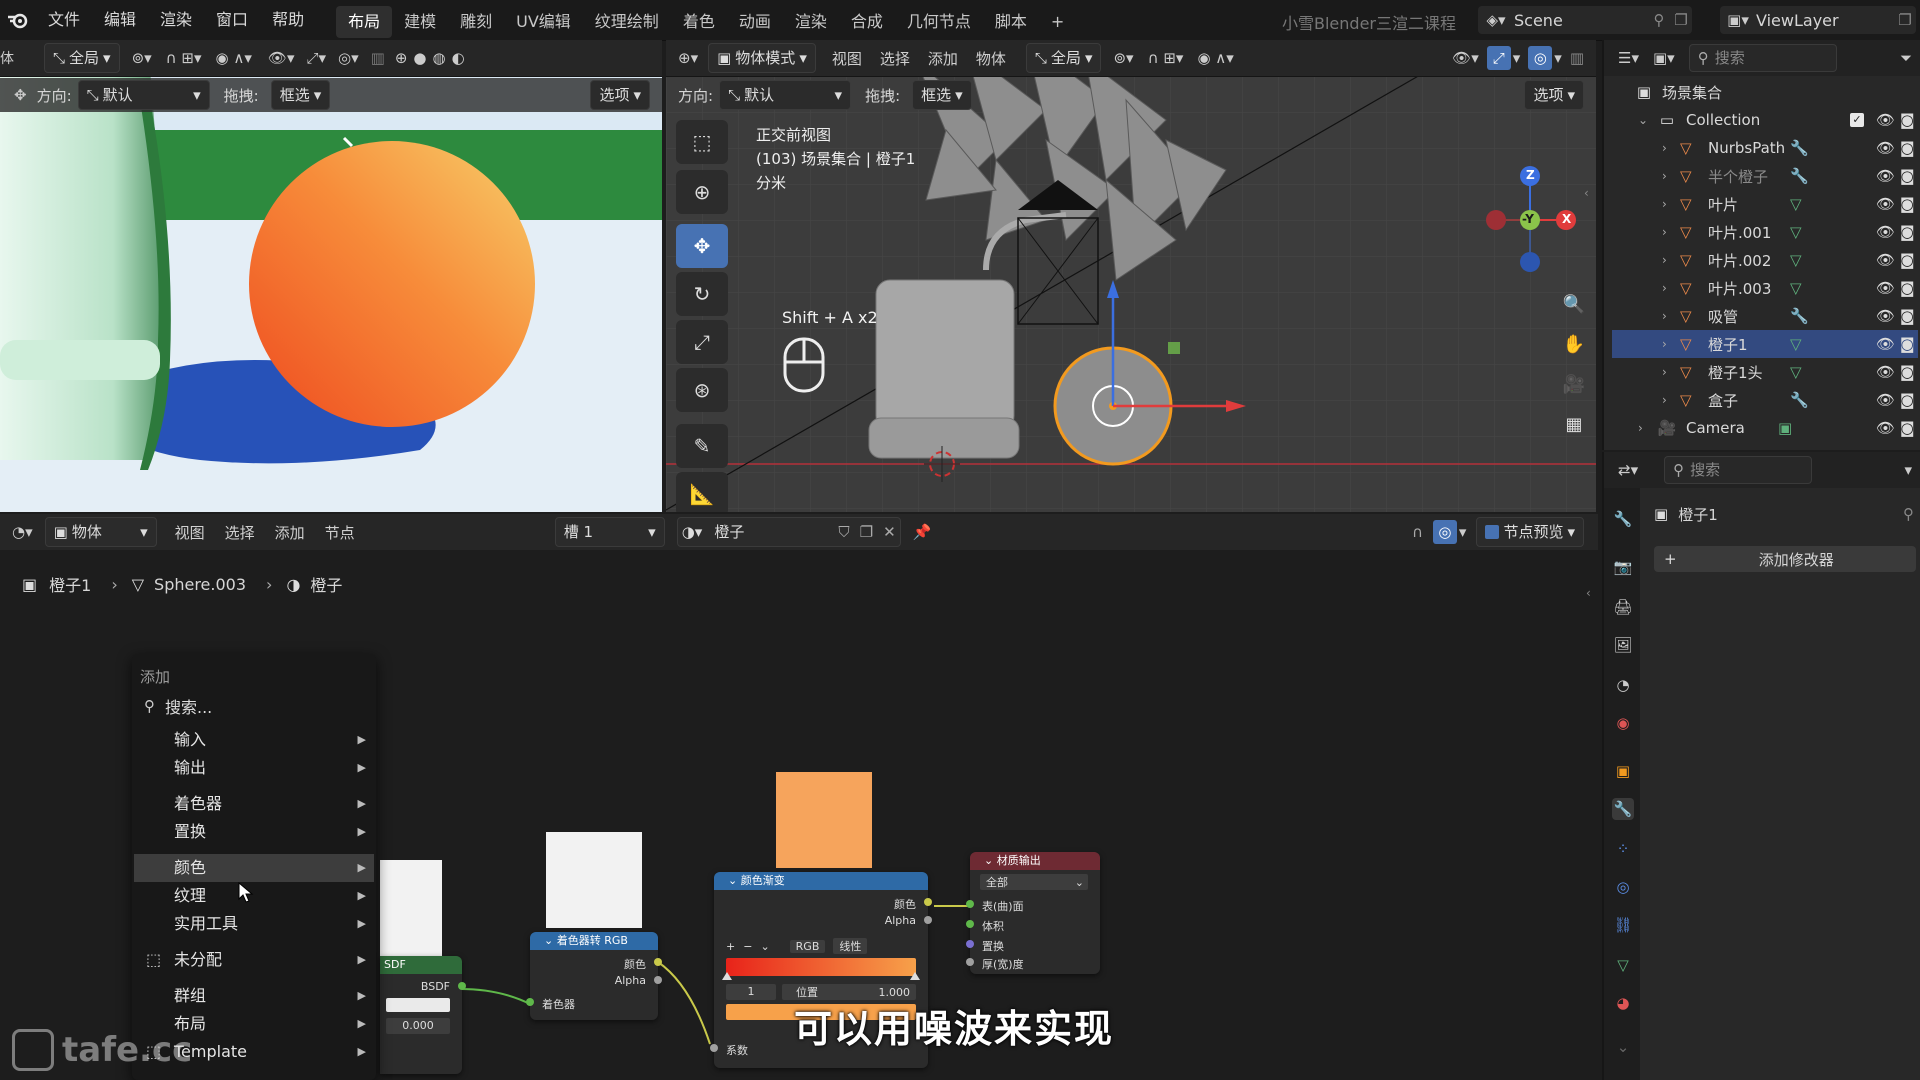 The height and width of the screenshot is (1080, 1920). What do you see at coordinates (730, 946) in the screenshot?
I see `add-stop-icon: +` at bounding box center [730, 946].